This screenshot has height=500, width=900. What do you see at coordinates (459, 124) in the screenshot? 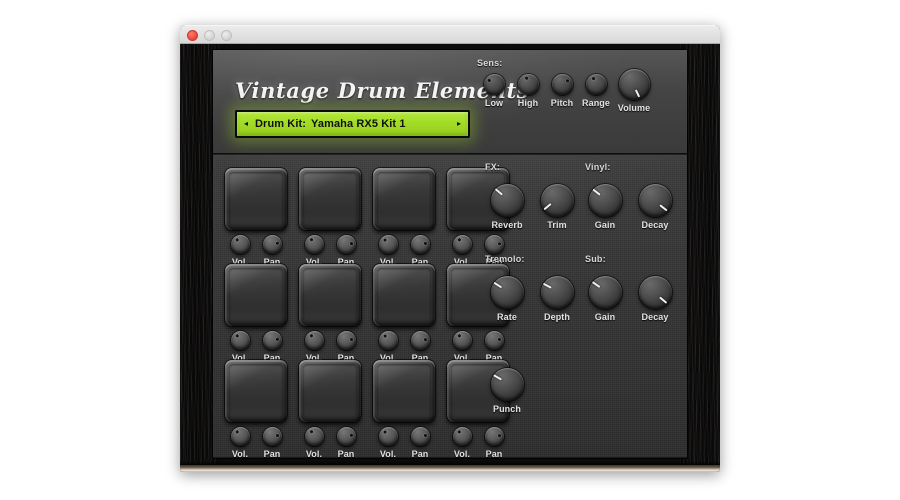
I see `next-kit-arrow-icon: ▸` at bounding box center [459, 124].